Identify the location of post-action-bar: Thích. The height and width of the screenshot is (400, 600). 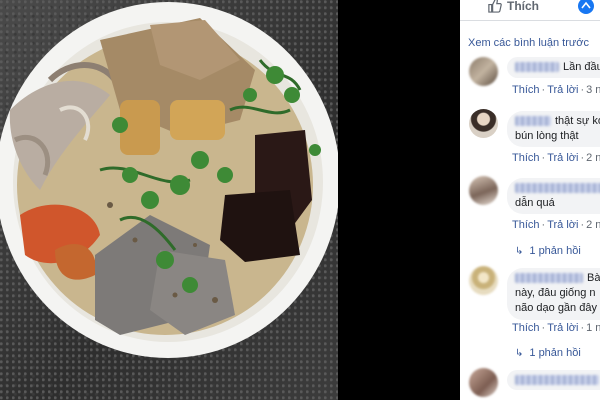
(530, 10).